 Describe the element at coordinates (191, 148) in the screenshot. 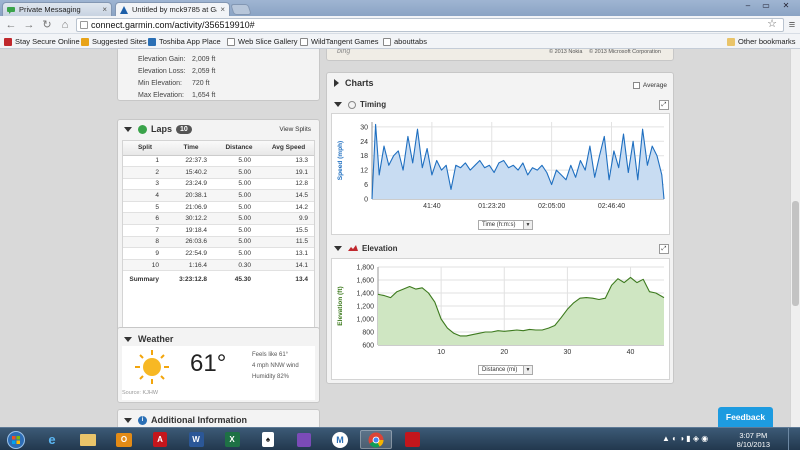

I see `col-time: Time` at that location.